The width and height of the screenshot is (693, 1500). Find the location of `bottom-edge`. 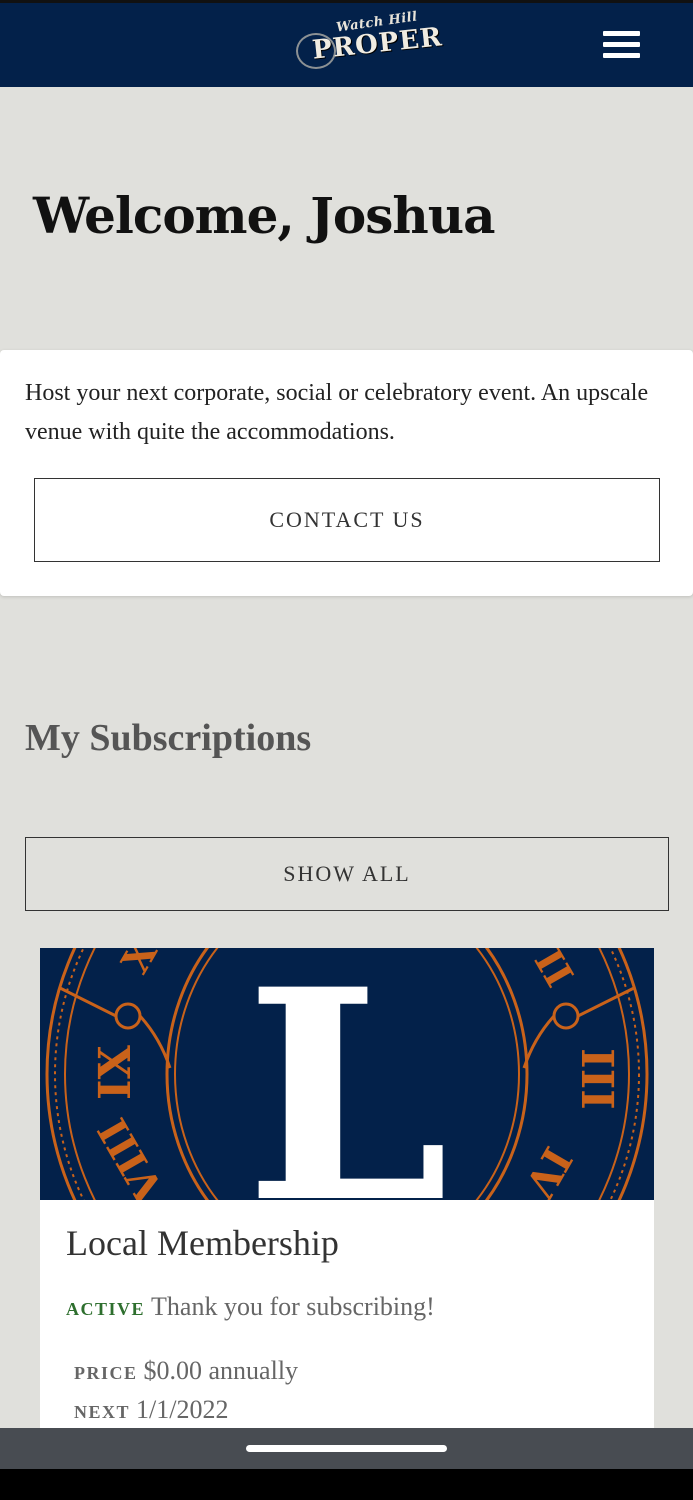

bottom-edge is located at coordinates (346, 1484).